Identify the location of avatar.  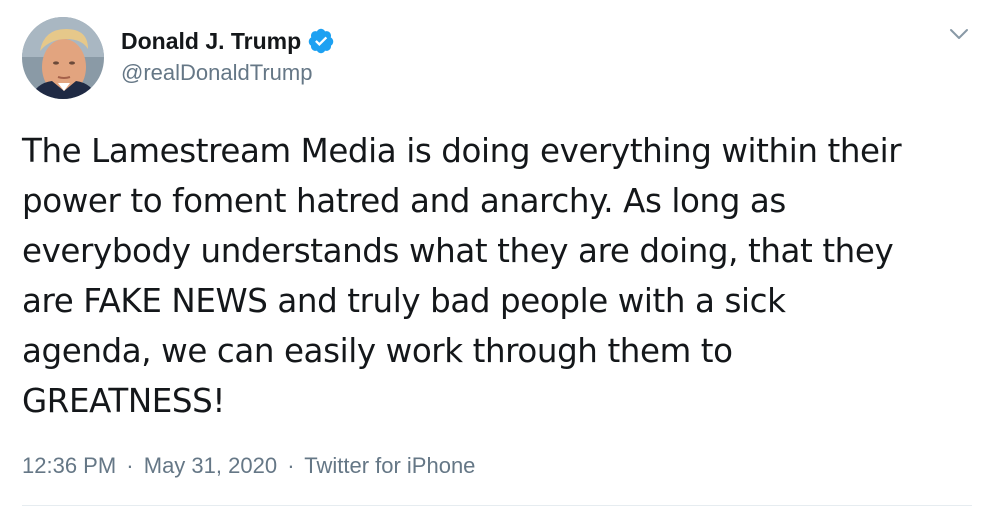
(63, 58).